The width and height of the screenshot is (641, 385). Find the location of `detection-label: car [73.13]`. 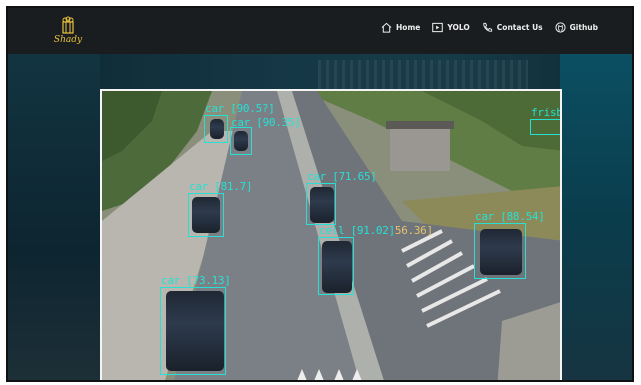

detection-label: car [73.13] is located at coordinates (196, 280).